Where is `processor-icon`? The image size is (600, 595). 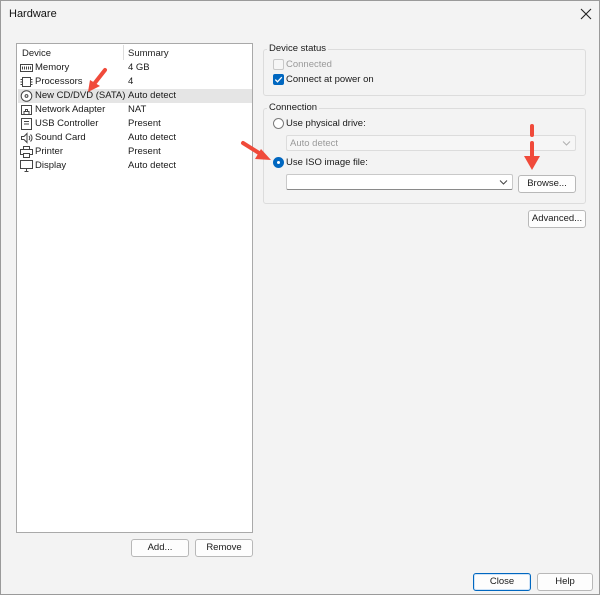
processor-icon is located at coordinates (26, 82).